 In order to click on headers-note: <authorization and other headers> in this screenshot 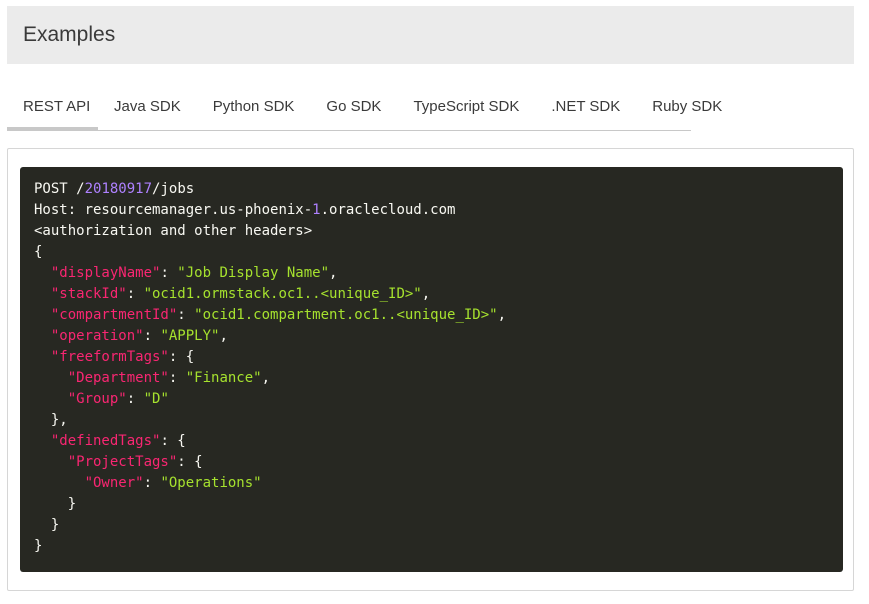, I will do `click(173, 231)`.